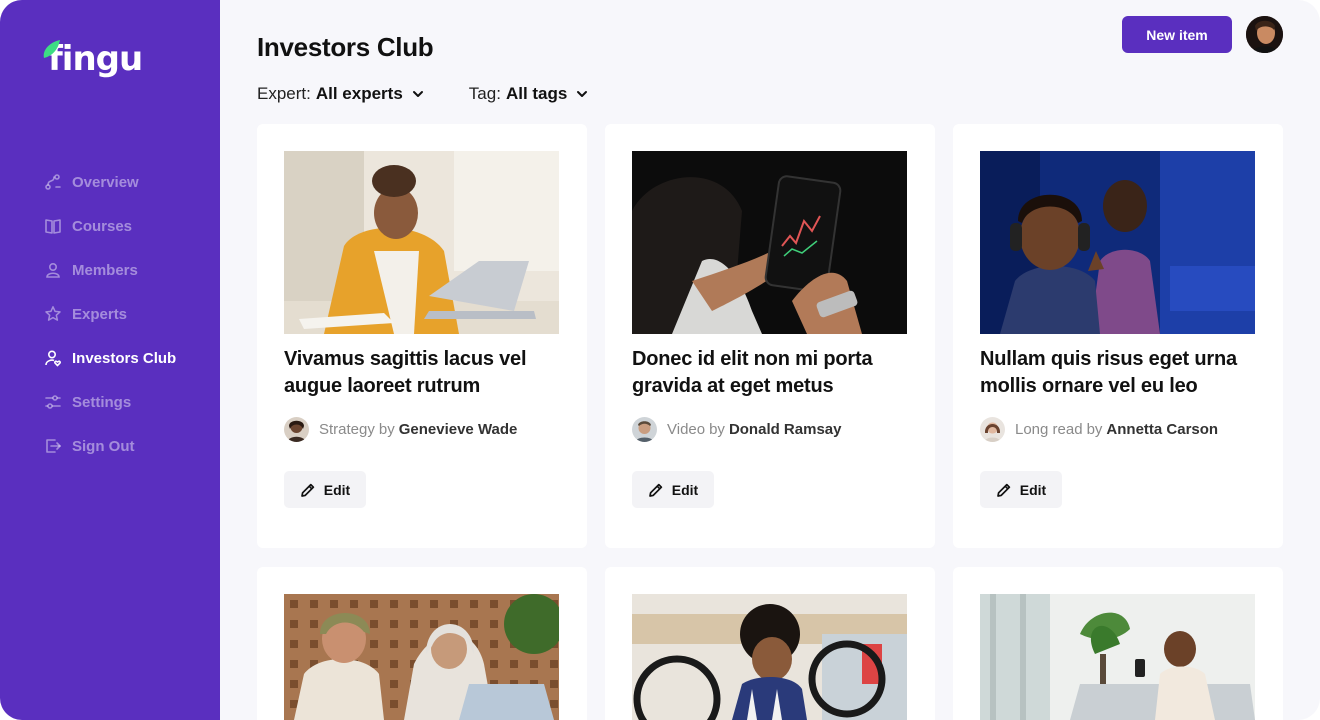  What do you see at coordinates (1177, 34) in the screenshot?
I see `new-item-button: New item` at bounding box center [1177, 34].